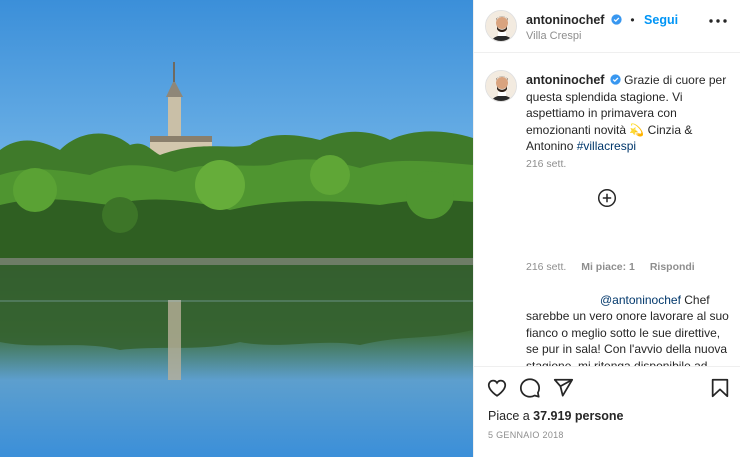 The height and width of the screenshot is (457, 740). I want to click on caption-username: antoninochef, so click(565, 80).